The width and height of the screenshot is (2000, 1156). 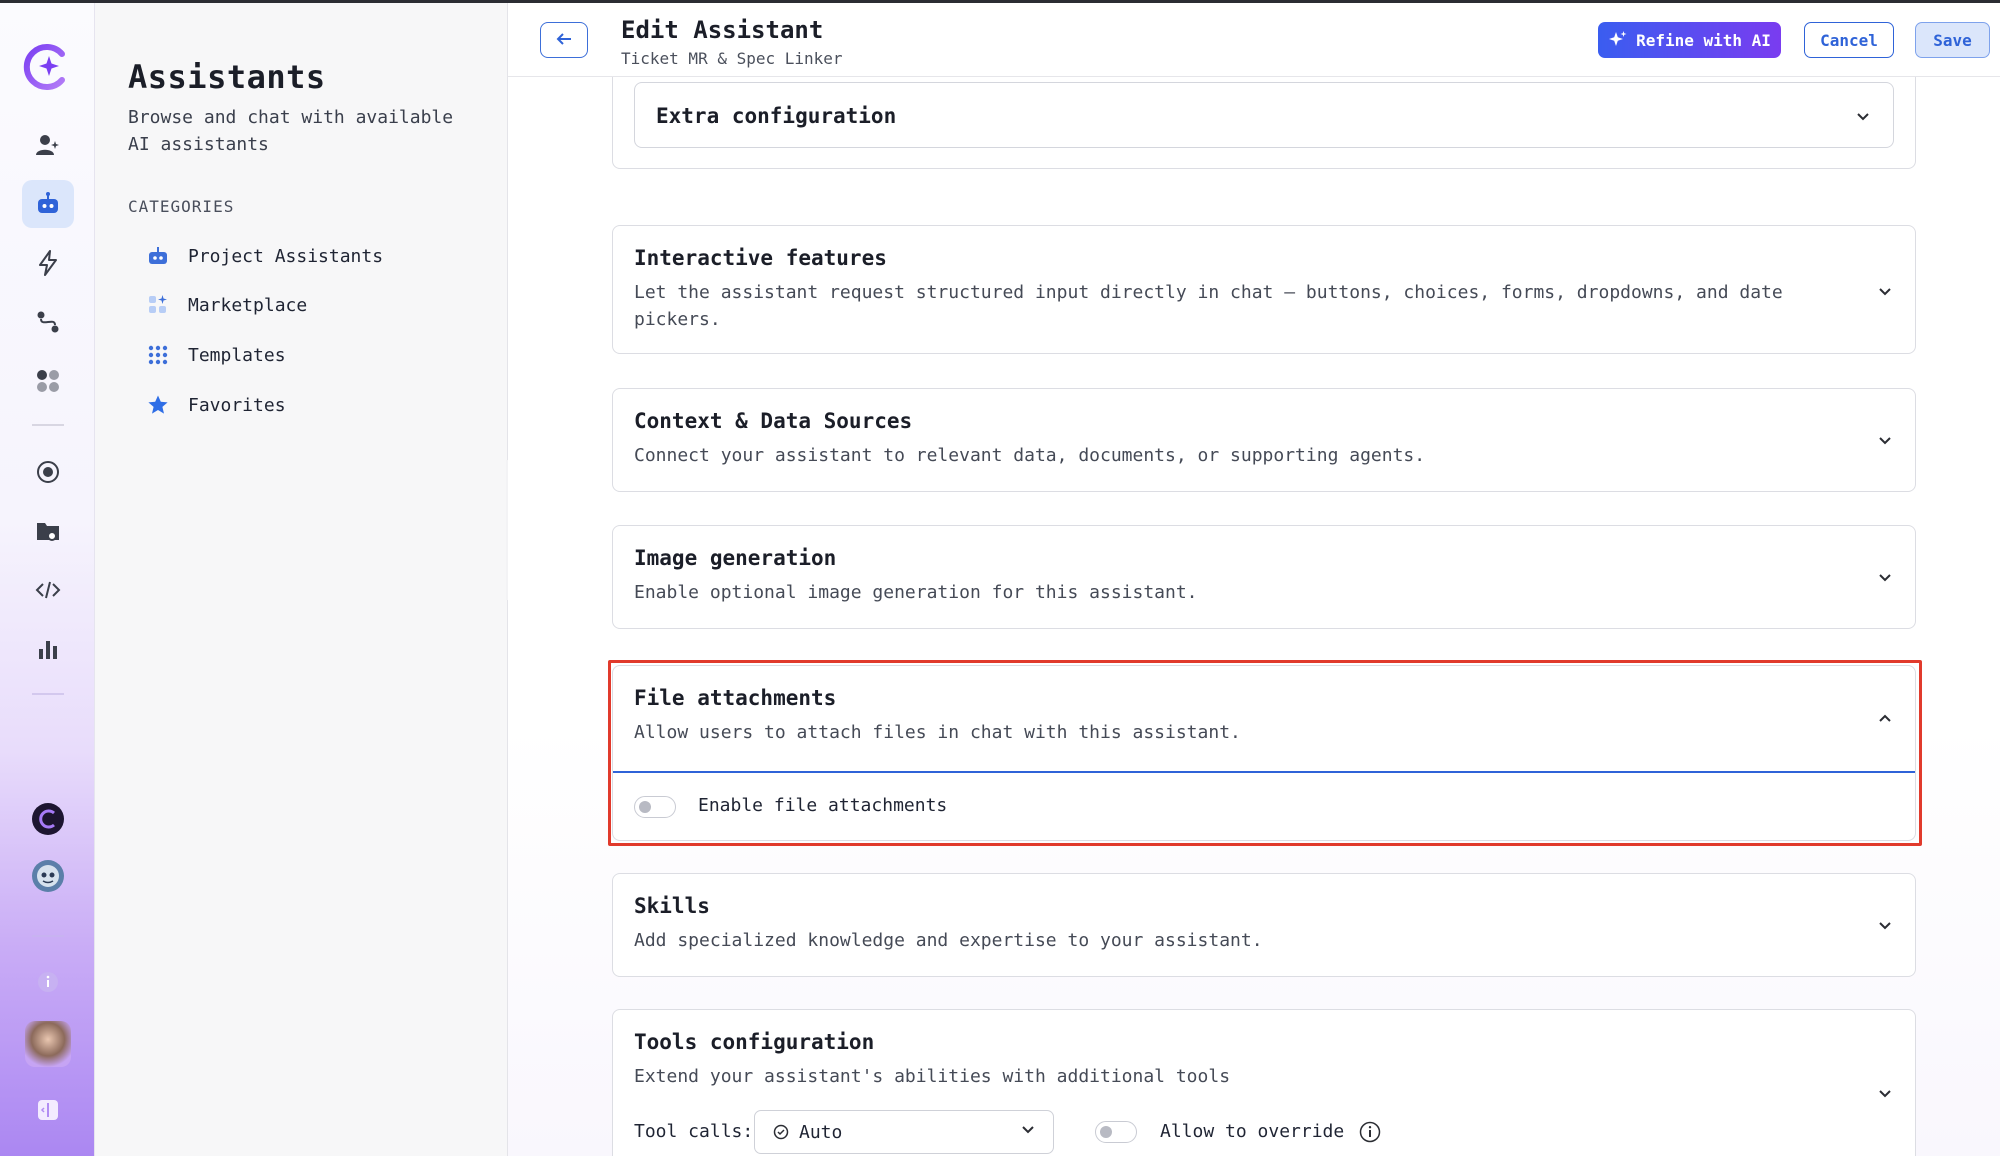 I want to click on back-button, so click(x=564, y=40).